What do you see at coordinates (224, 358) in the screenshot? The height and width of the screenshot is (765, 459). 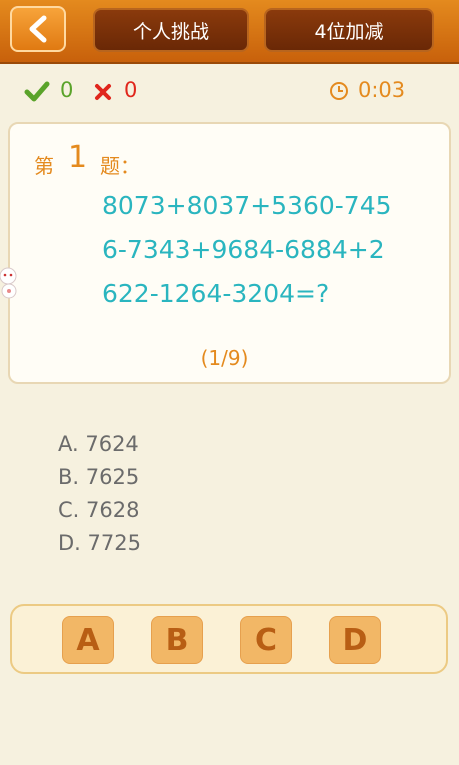 I see `question-progress-text: (1/9)` at bounding box center [224, 358].